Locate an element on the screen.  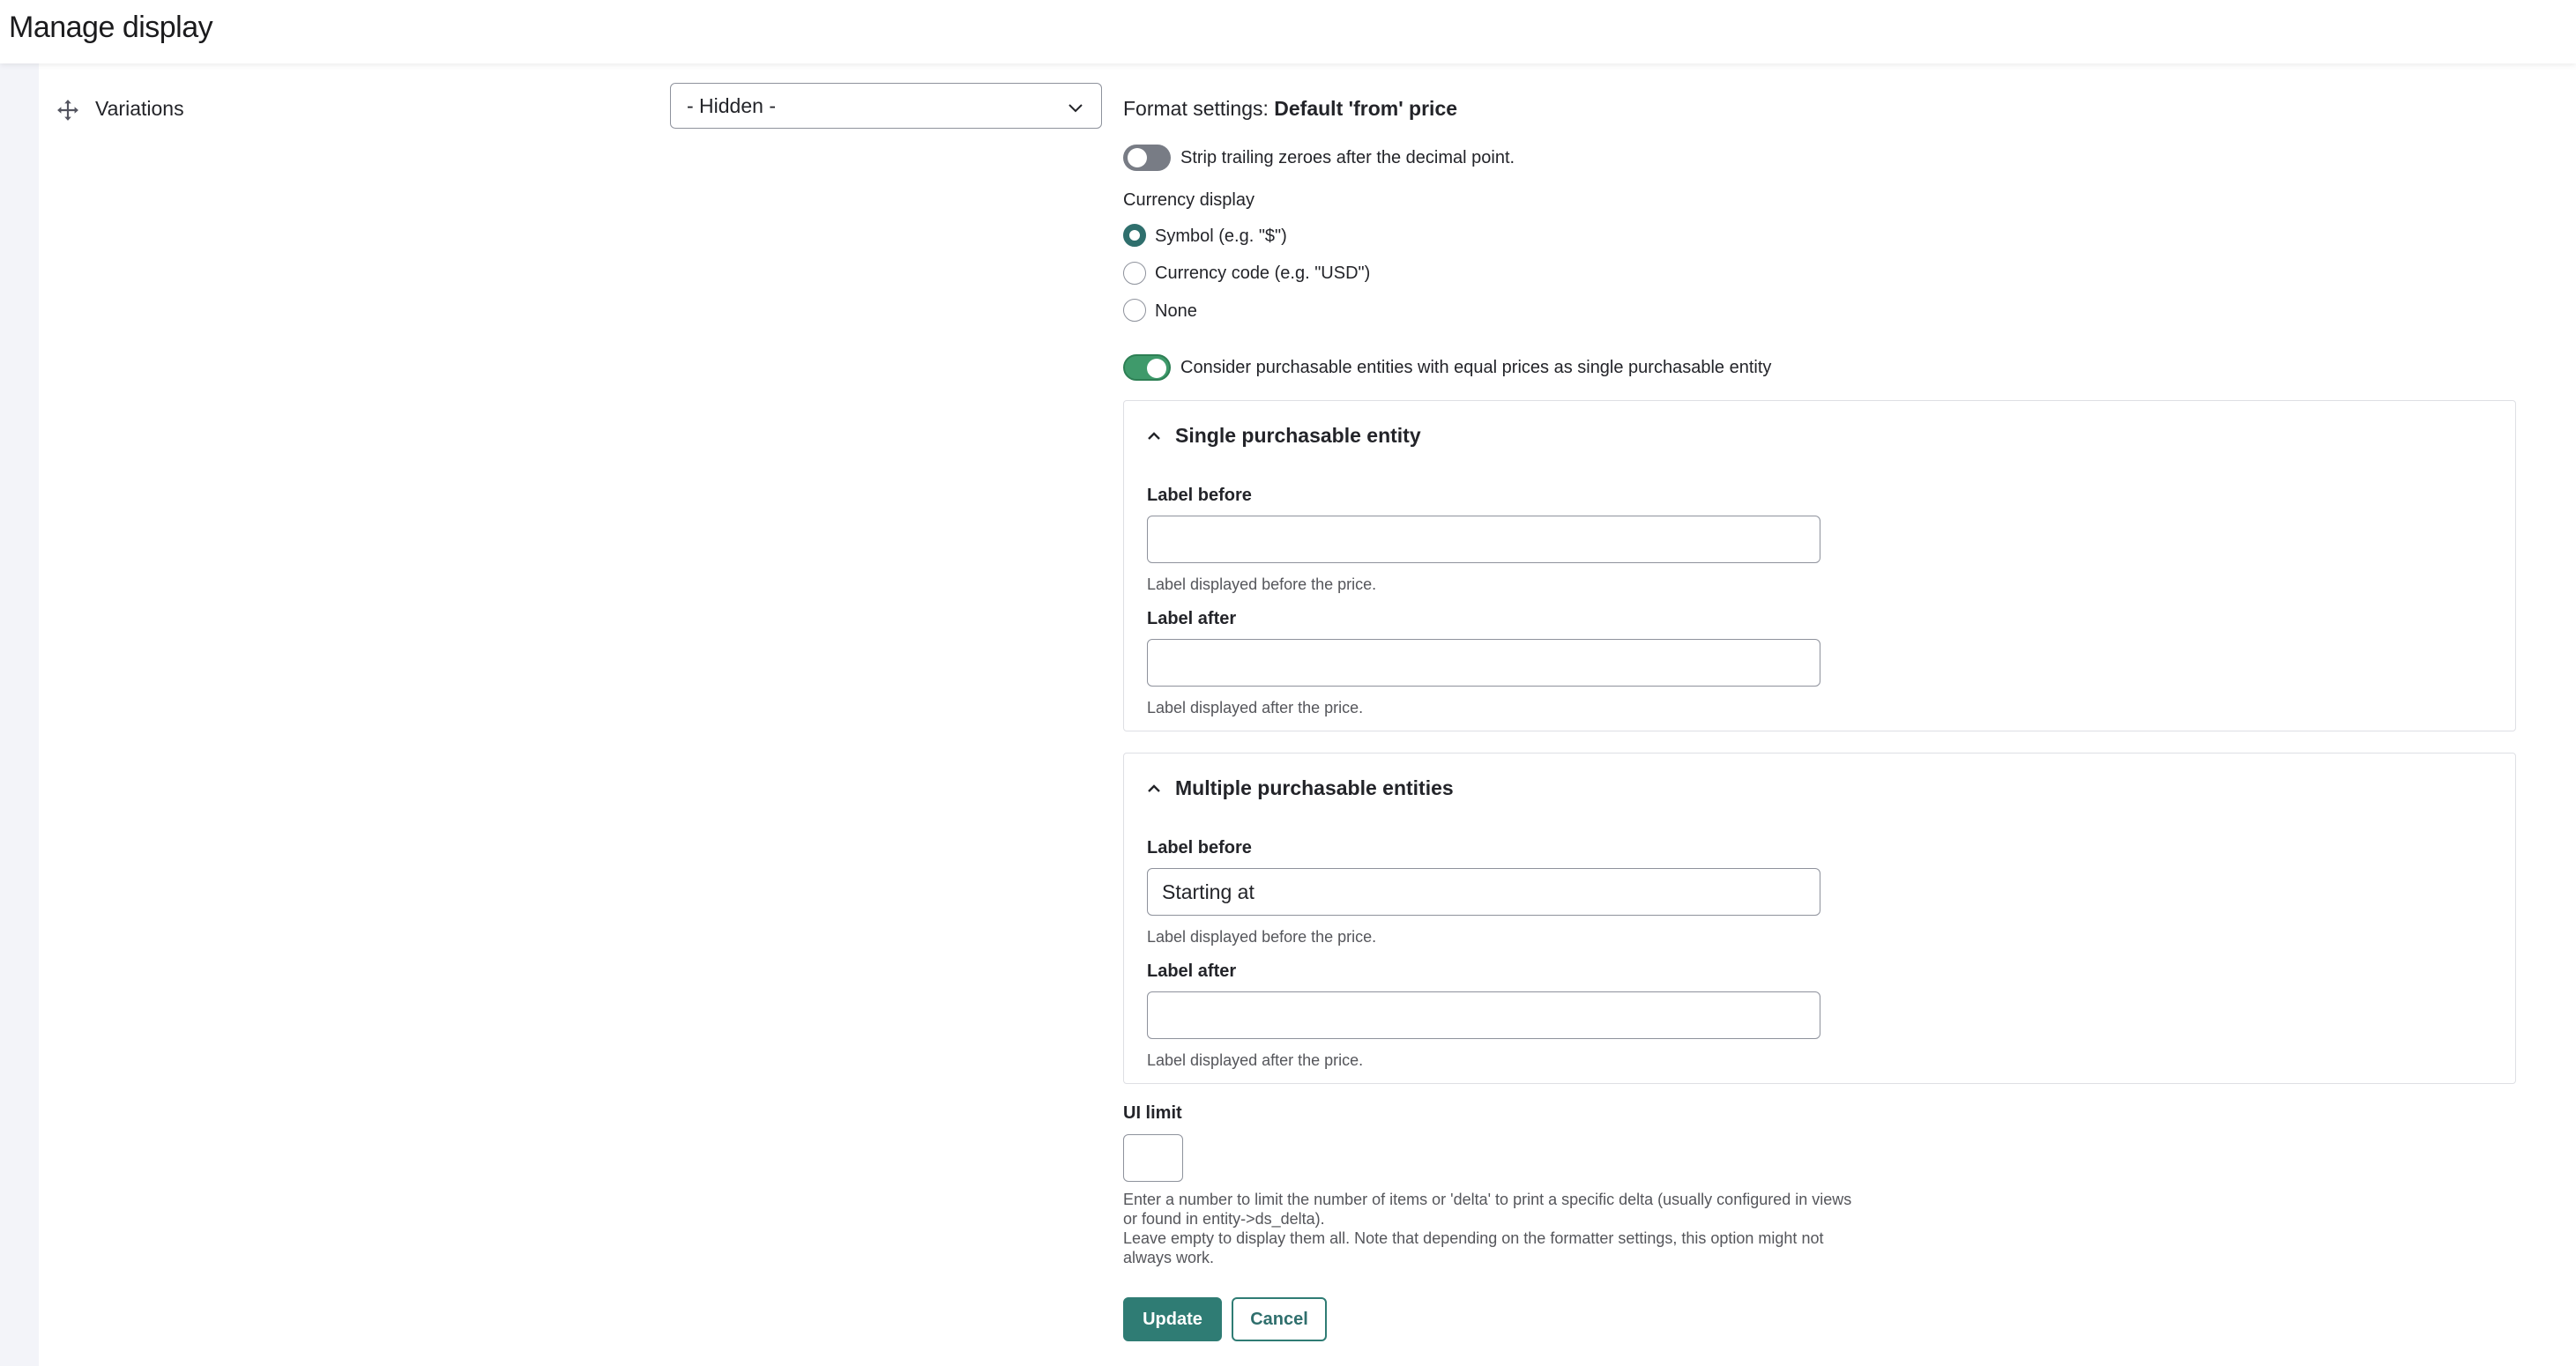
currency-symbol-label: Symbol (e.g. "$") is located at coordinates (1221, 236).